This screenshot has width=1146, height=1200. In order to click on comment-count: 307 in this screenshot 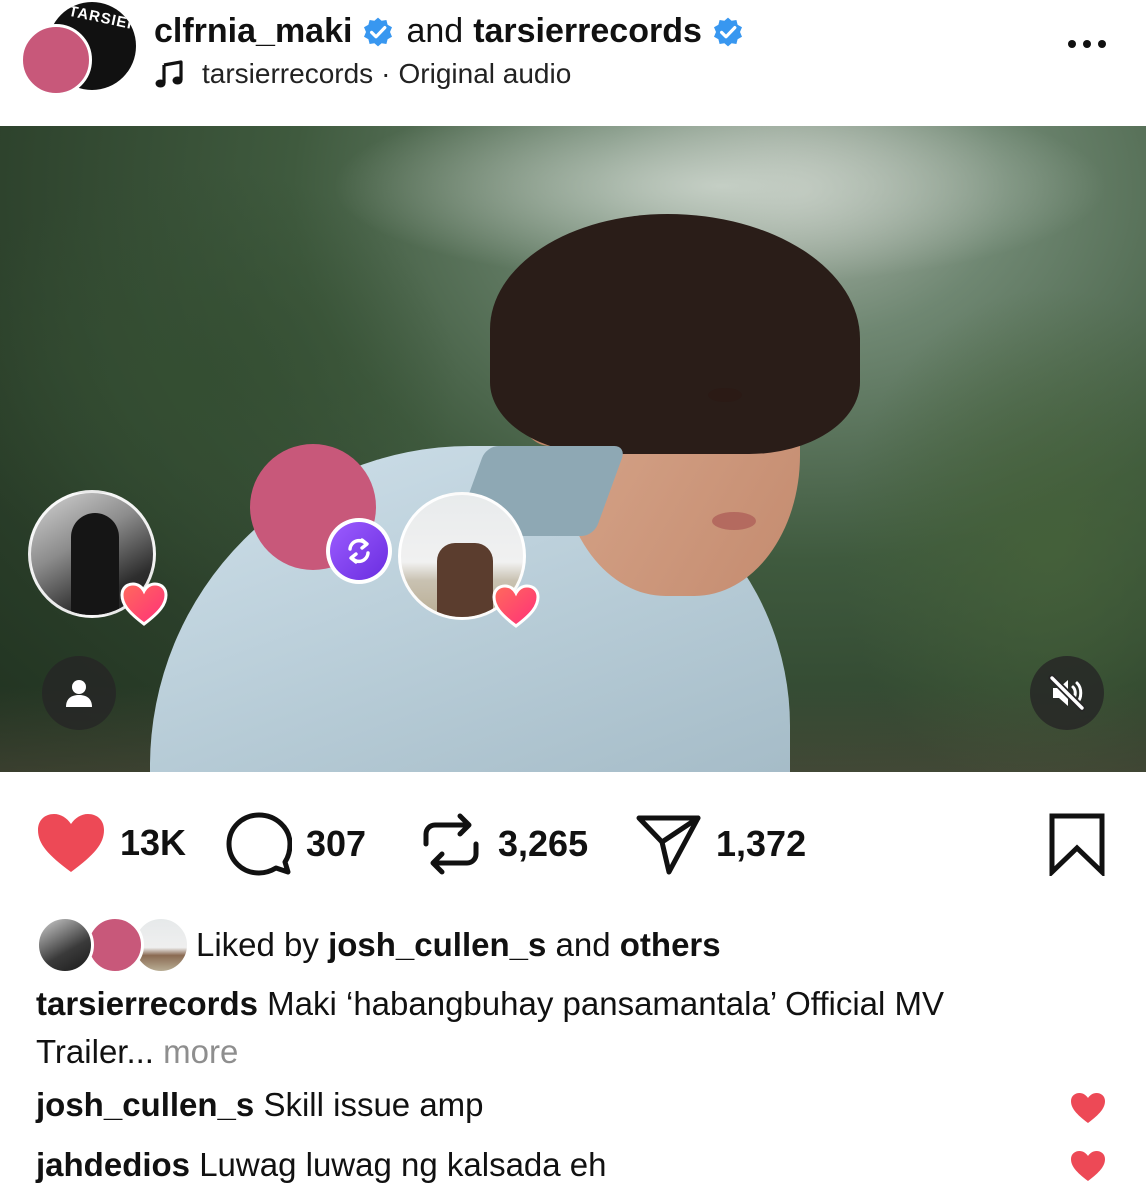, I will do `click(336, 844)`.